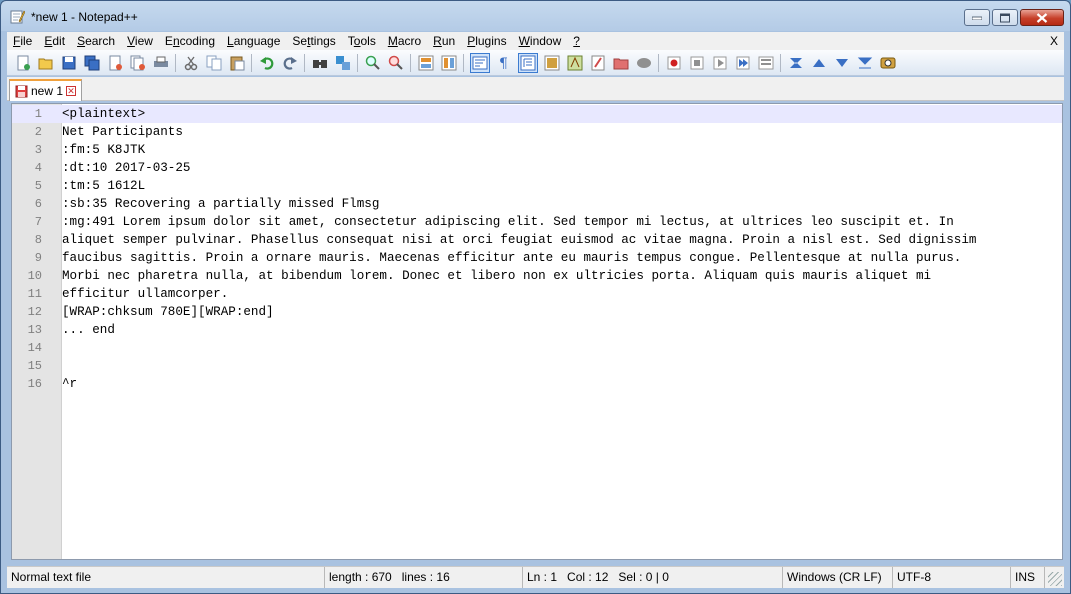 This screenshot has height=594, width=1071. What do you see at coordinates (766, 63) in the screenshot?
I see `save-macro-button` at bounding box center [766, 63].